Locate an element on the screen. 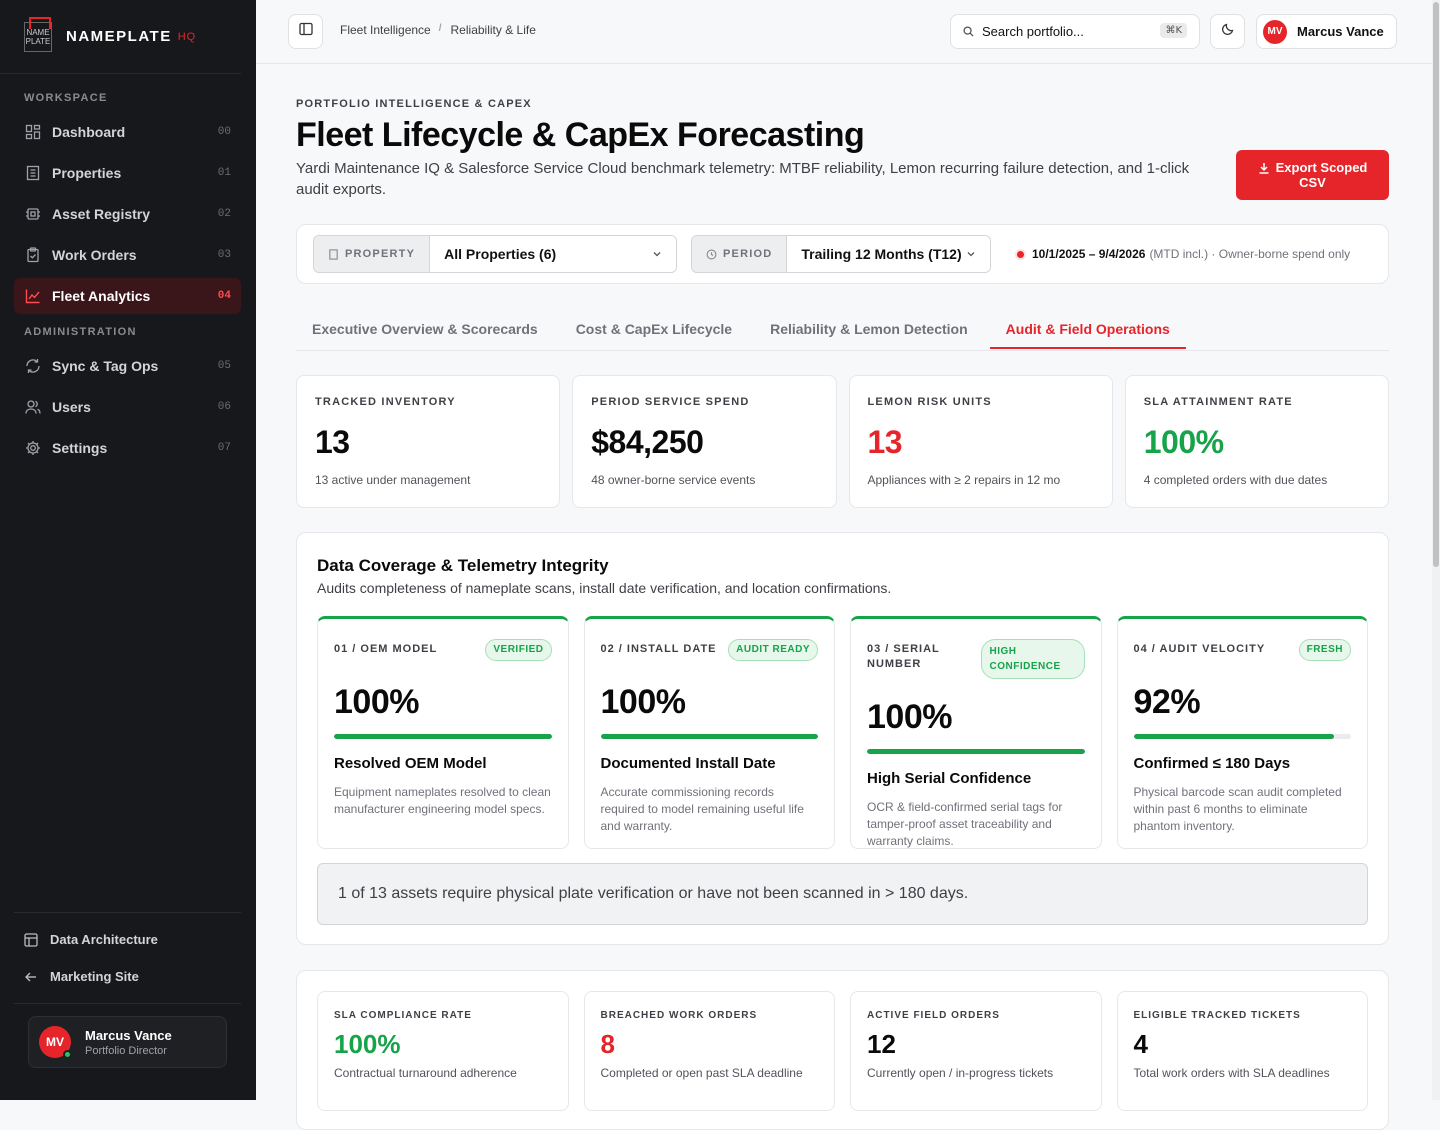  brand: NAME PLATE NAMEPLATE HQ is located at coordinates (120, 37).